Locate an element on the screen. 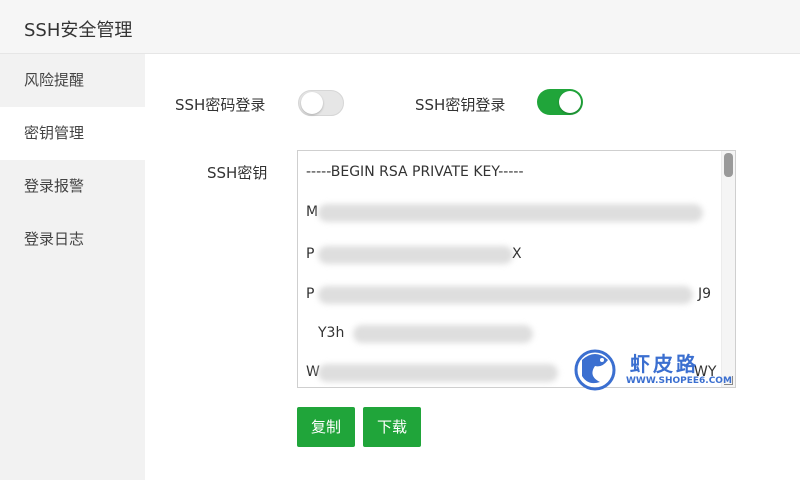  key-line: Y3h is located at coordinates (331, 333).